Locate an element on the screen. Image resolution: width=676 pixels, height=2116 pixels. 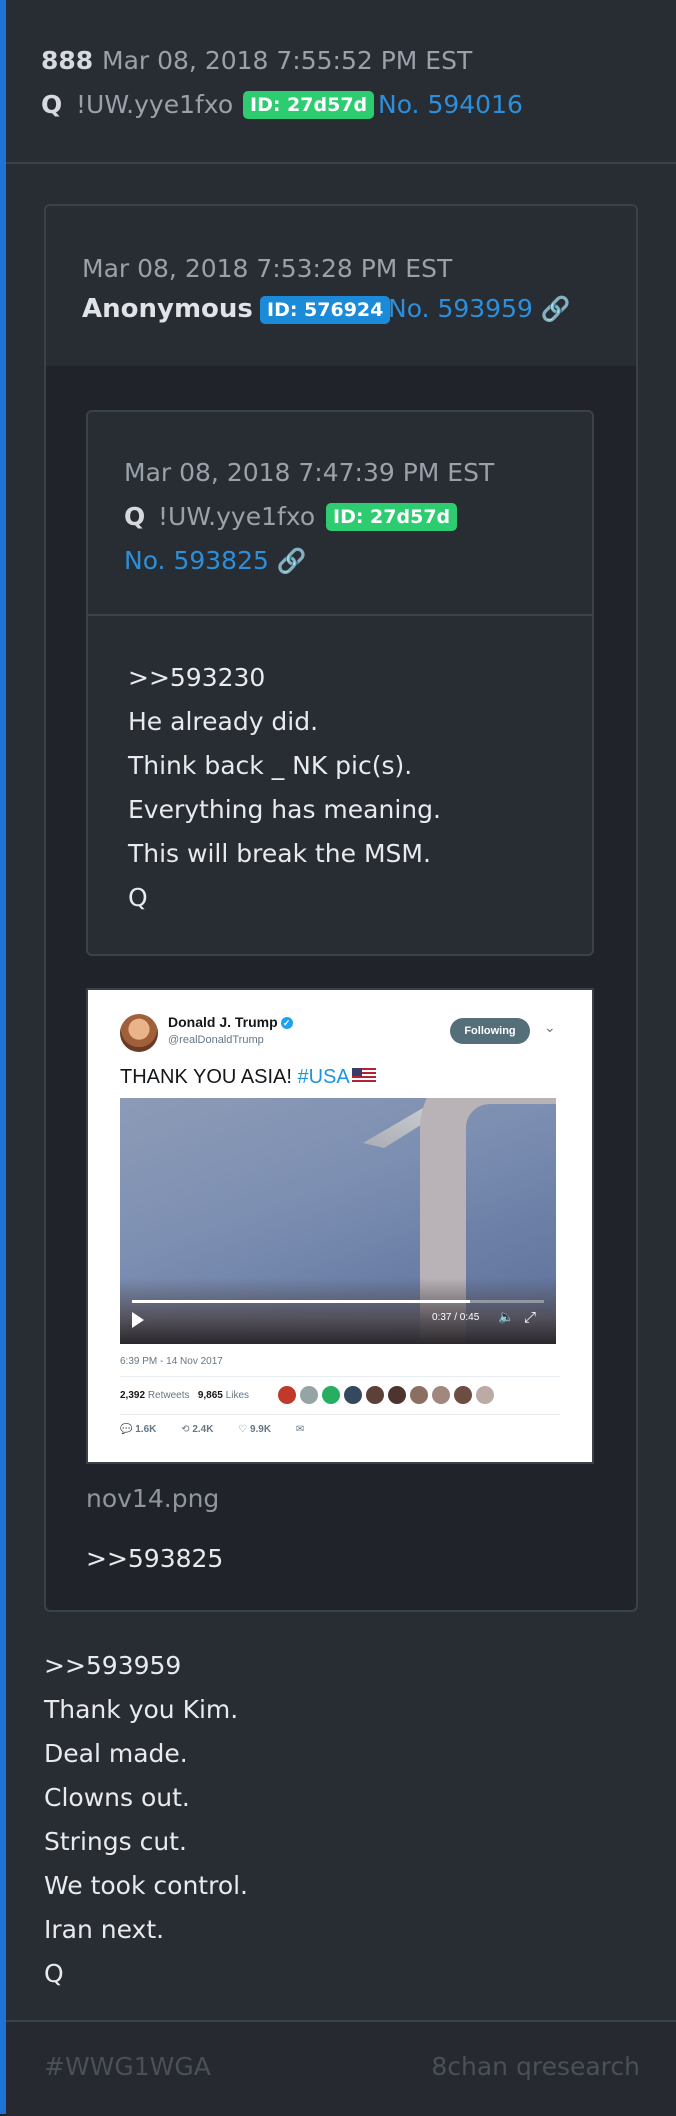
like-label: Likes is located at coordinates (237, 1395).